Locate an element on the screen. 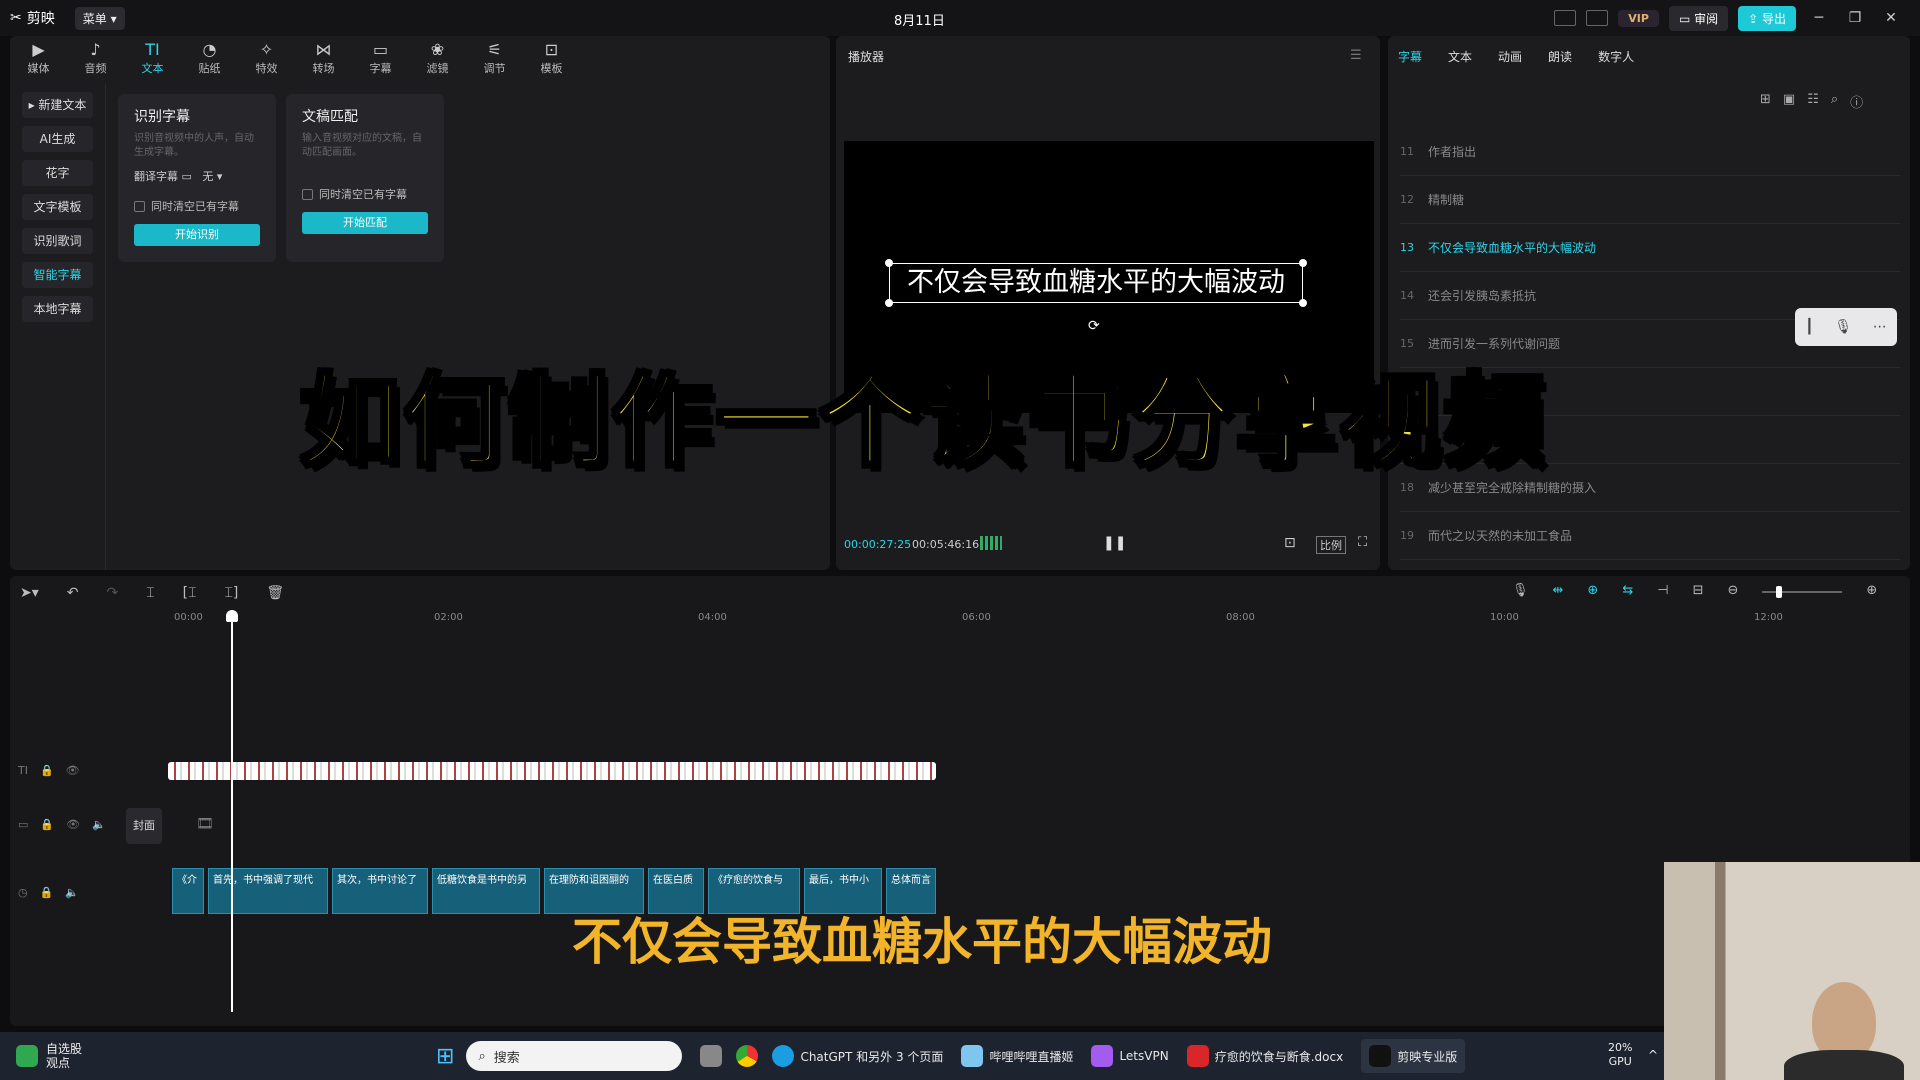 This screenshot has width=1920, height=1080. tab-text: TI 文本 is located at coordinates (152, 58).